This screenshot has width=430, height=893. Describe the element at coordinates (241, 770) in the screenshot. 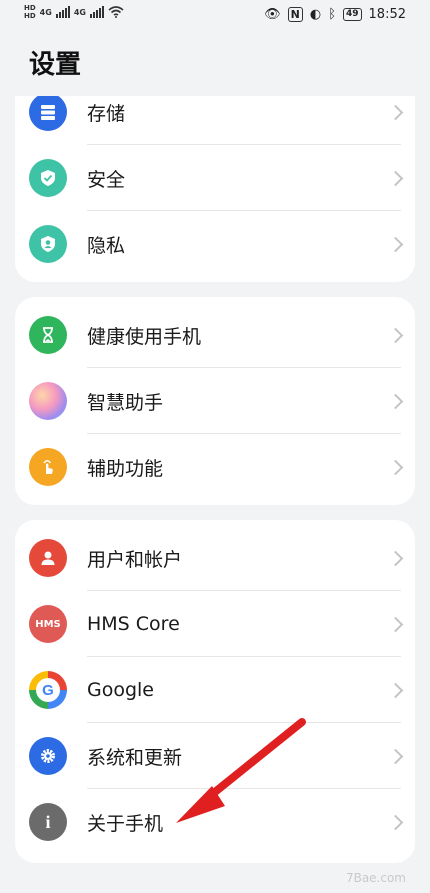

I see `annotation-arrow` at that location.